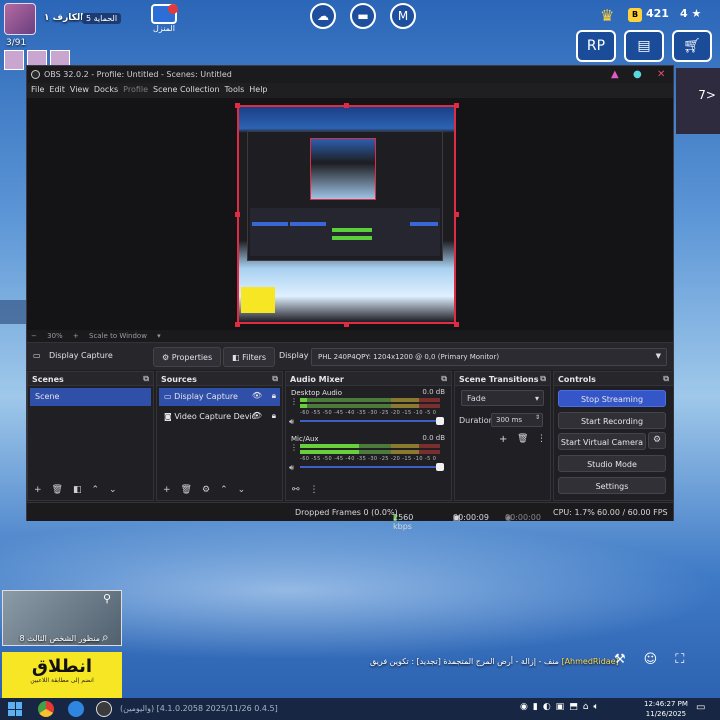  What do you see at coordinates (15, 709) in the screenshot?
I see `windows-start-icon` at bounding box center [15, 709].